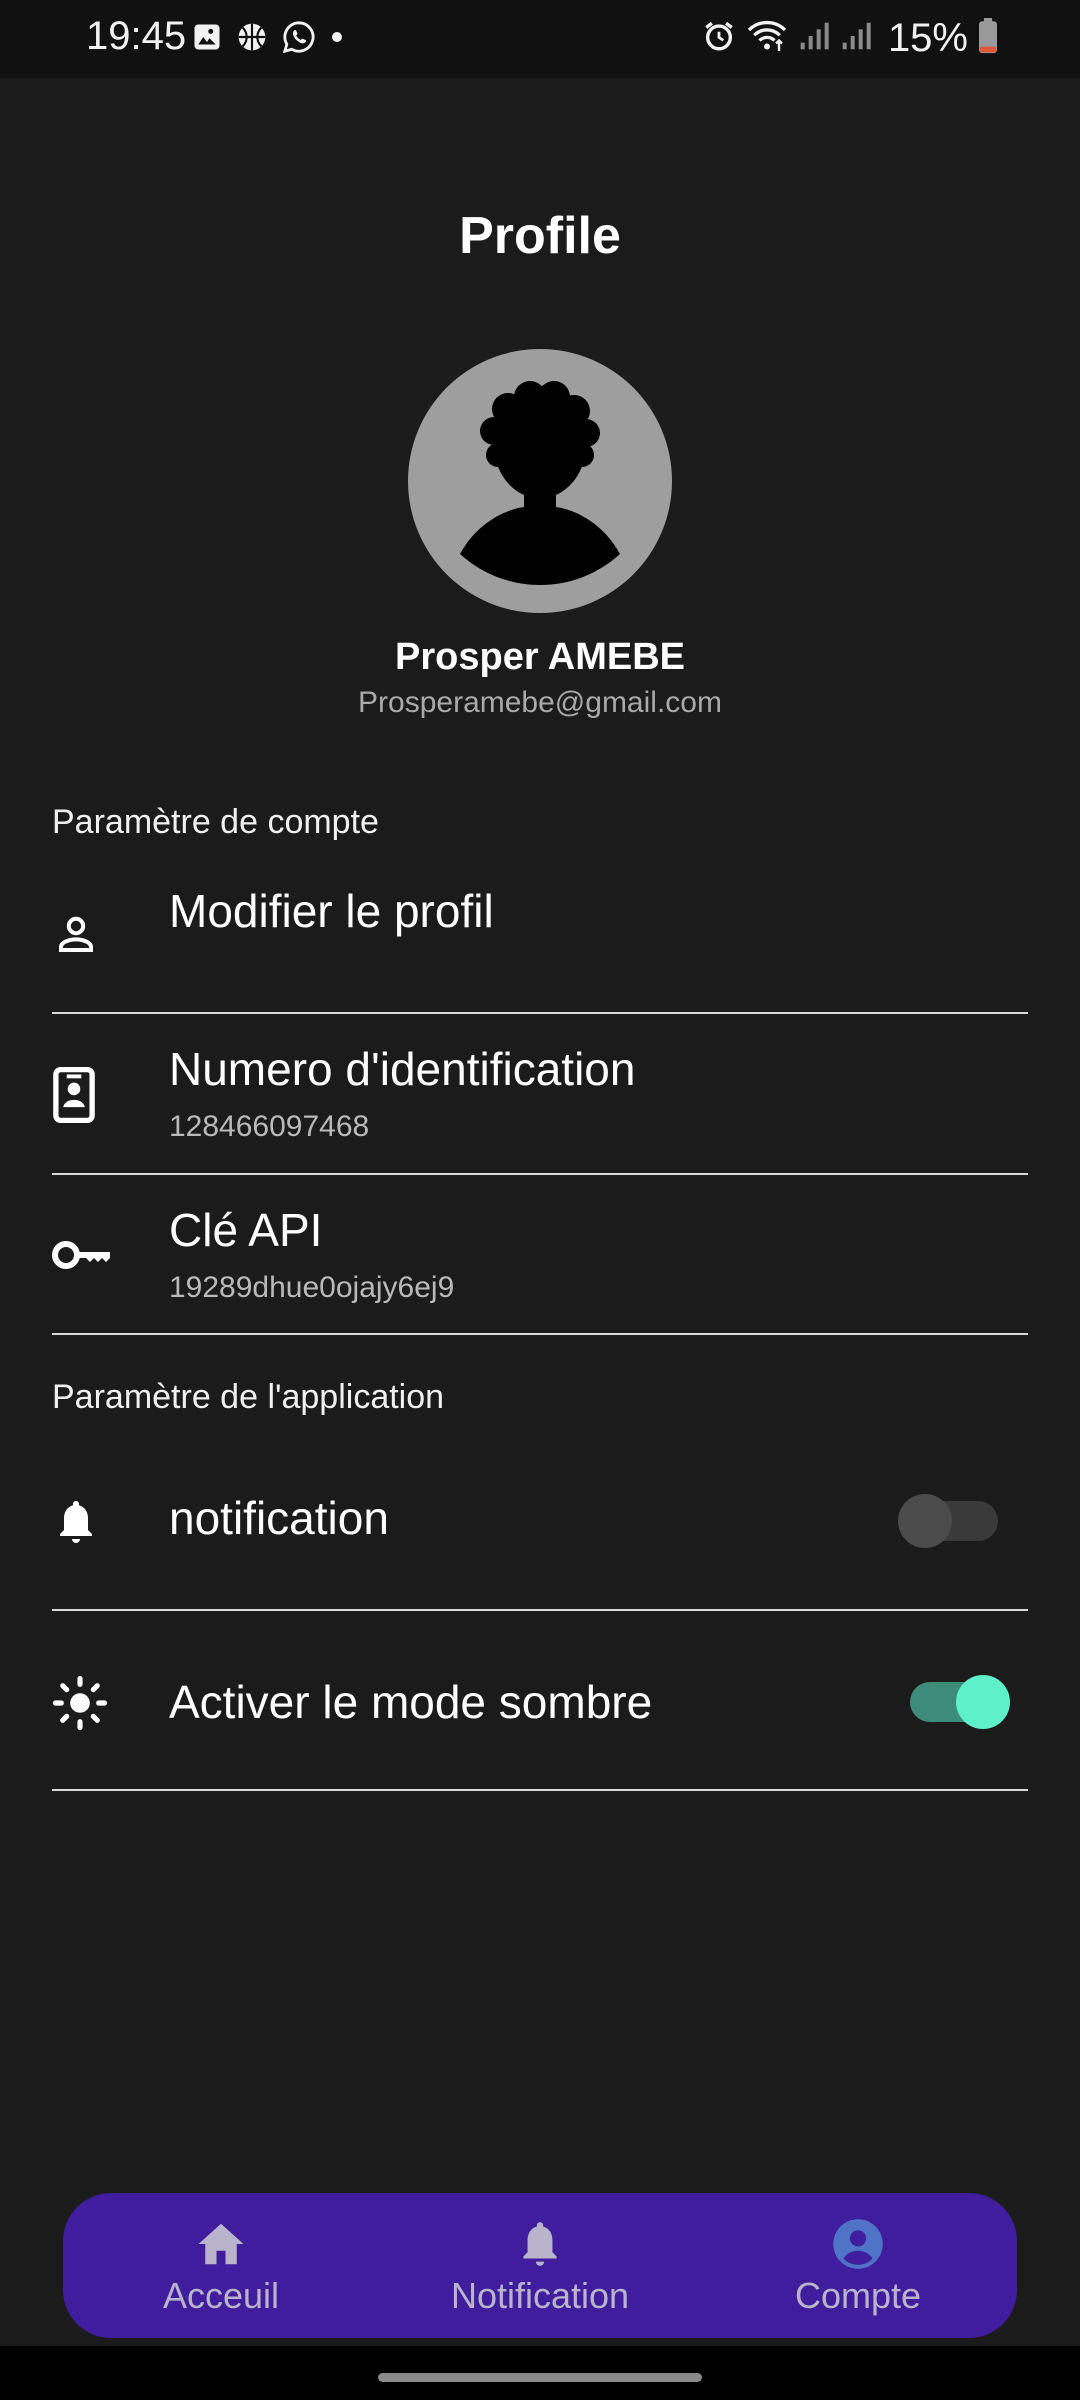 Image resolution: width=1080 pixels, height=2400 pixels. I want to click on user-name: Prosper AMEBE, so click(540, 657).